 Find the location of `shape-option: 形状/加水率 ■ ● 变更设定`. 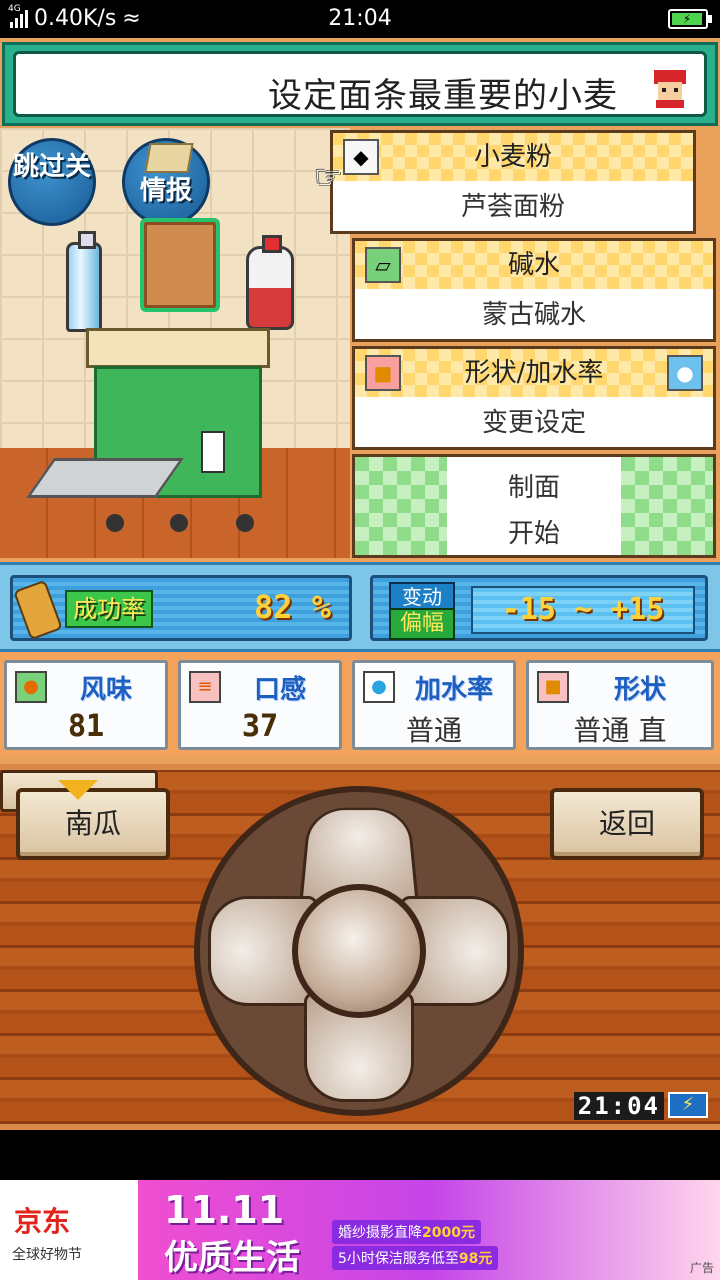

shape-option: 形状/加水率 ■ ● 变更设定 is located at coordinates (534, 398).